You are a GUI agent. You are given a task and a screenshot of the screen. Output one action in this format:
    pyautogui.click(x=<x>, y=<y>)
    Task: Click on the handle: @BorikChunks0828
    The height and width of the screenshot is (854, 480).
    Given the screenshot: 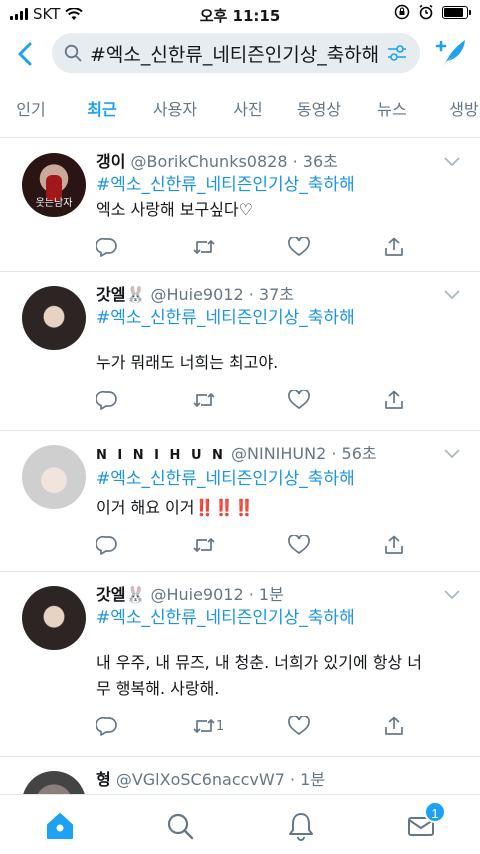 What is the action you would take?
    pyautogui.click(x=209, y=161)
    